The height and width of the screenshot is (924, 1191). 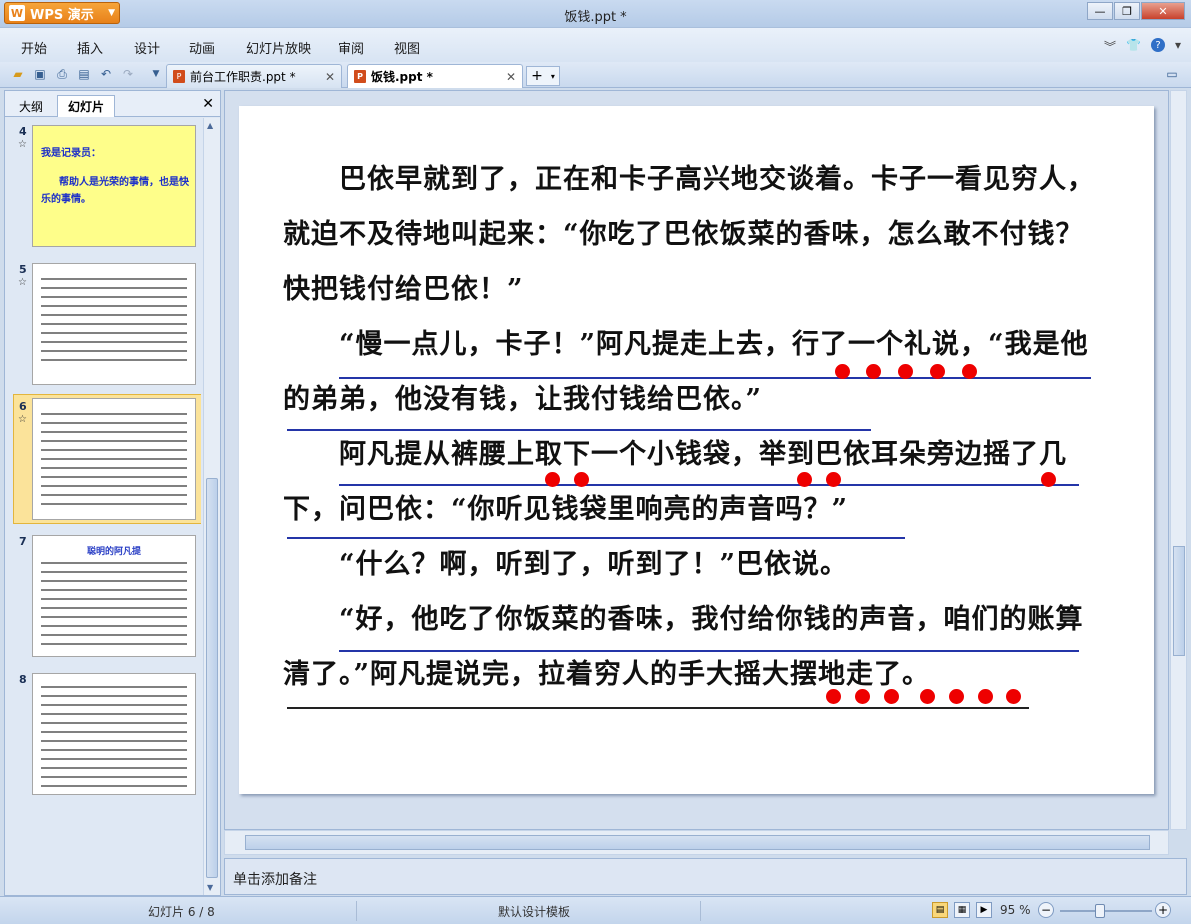 What do you see at coordinates (1106, 911) in the screenshot?
I see `zoom-slider` at bounding box center [1106, 911].